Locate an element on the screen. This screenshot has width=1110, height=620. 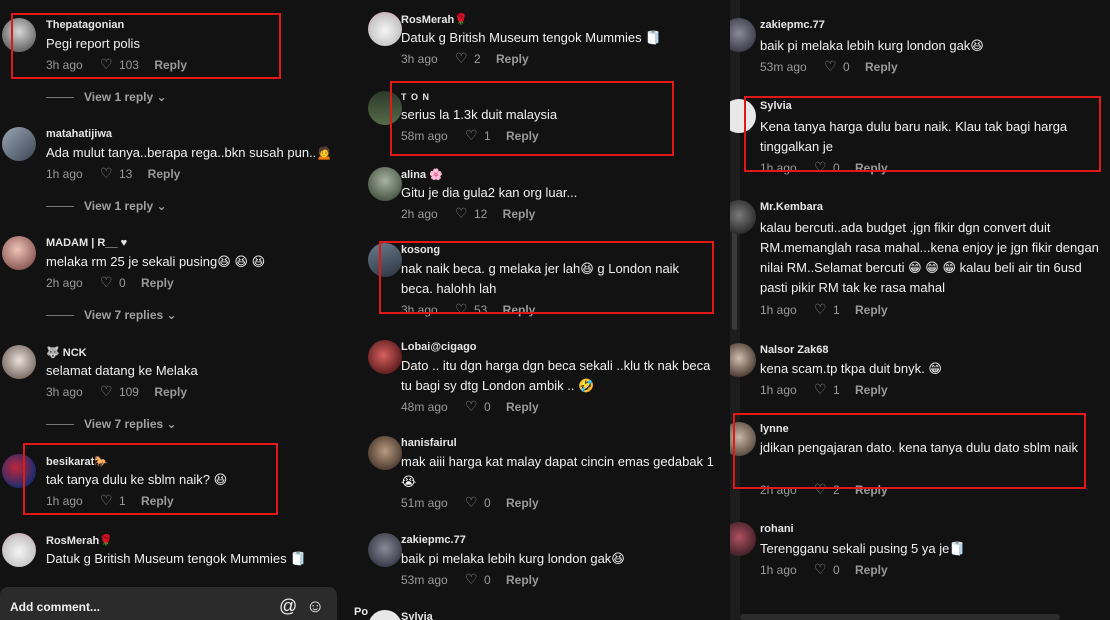
comment-meta: 3h ago ♡ 2 Reply is located at coordinates (465, 58).